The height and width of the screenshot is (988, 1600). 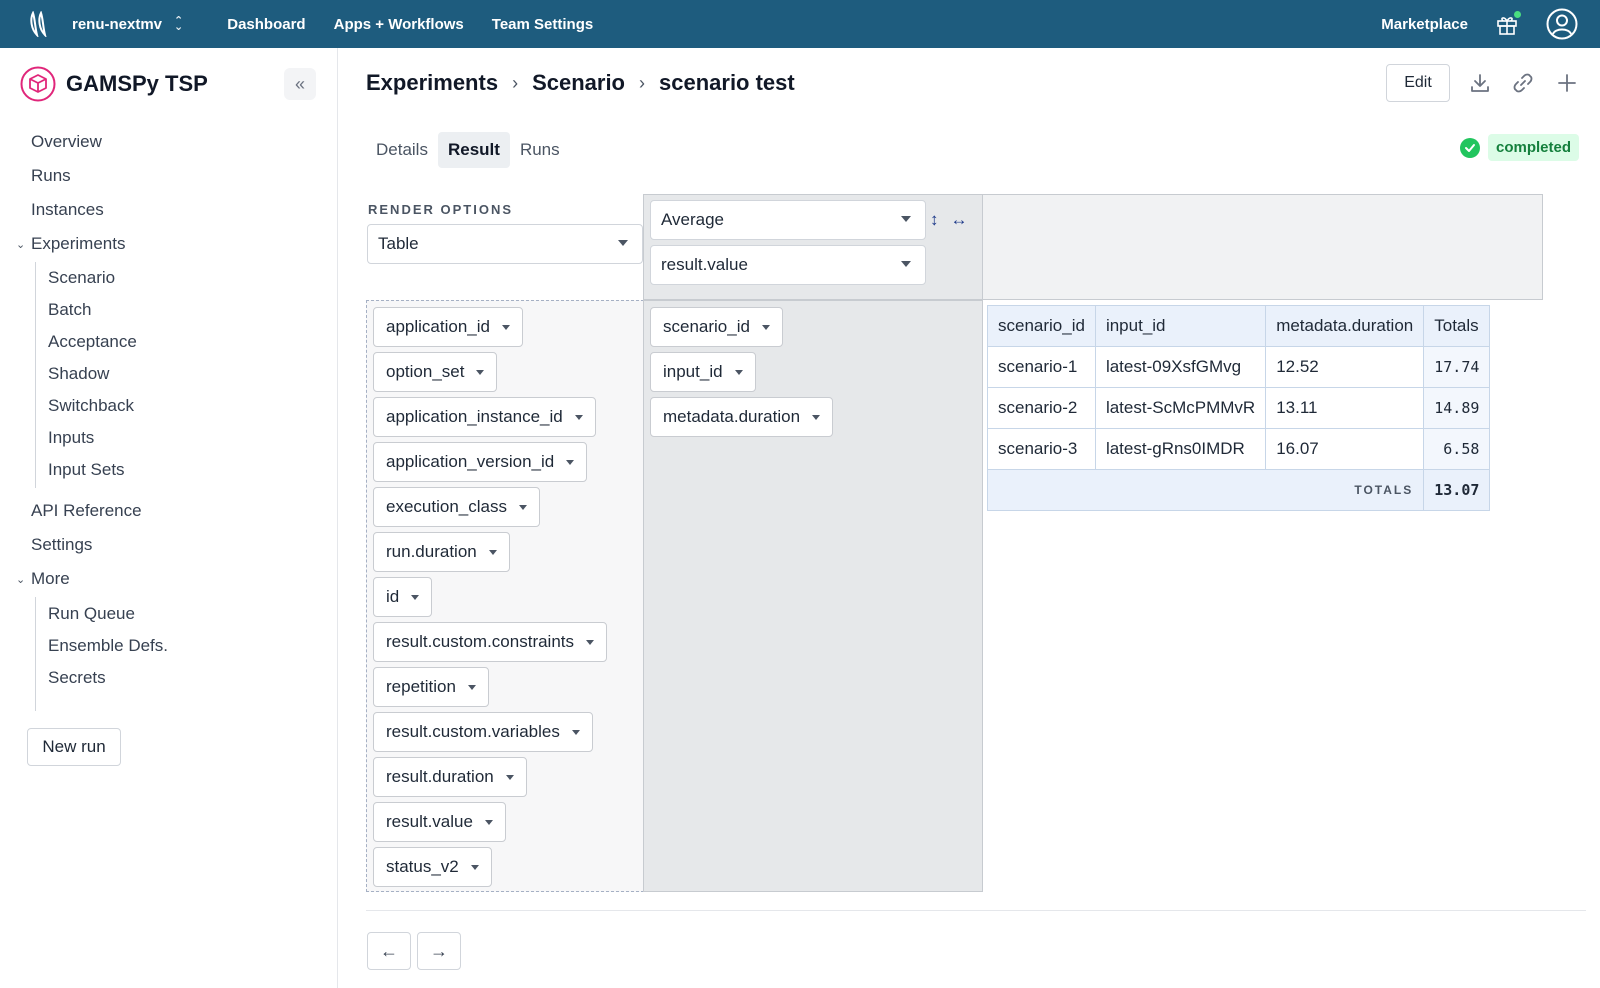 I want to click on new-run-button: New run, so click(x=74, y=747).